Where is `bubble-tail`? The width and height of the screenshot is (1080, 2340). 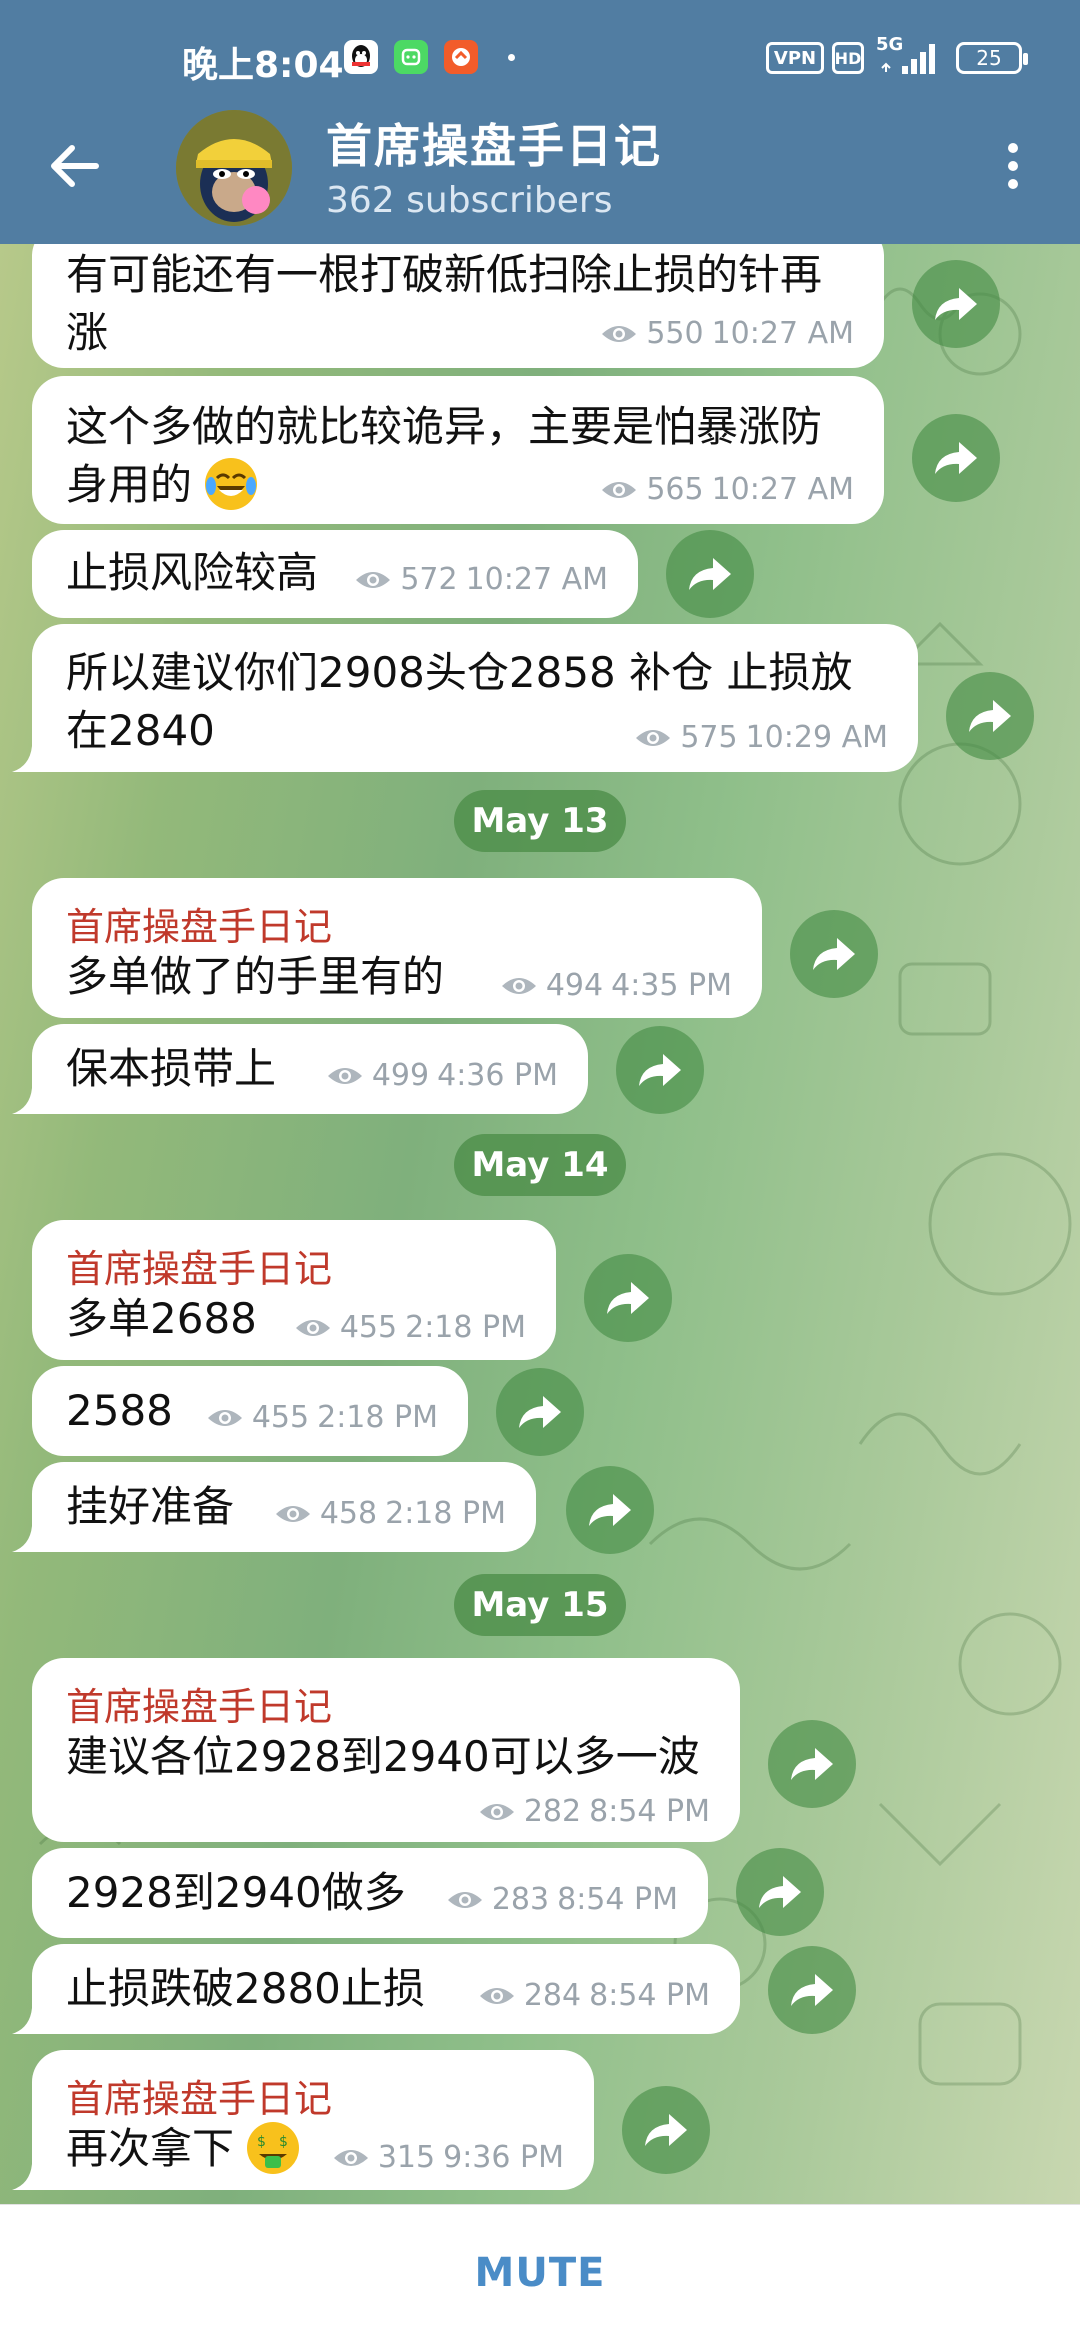
bubble-tail is located at coordinates (27, 2021).